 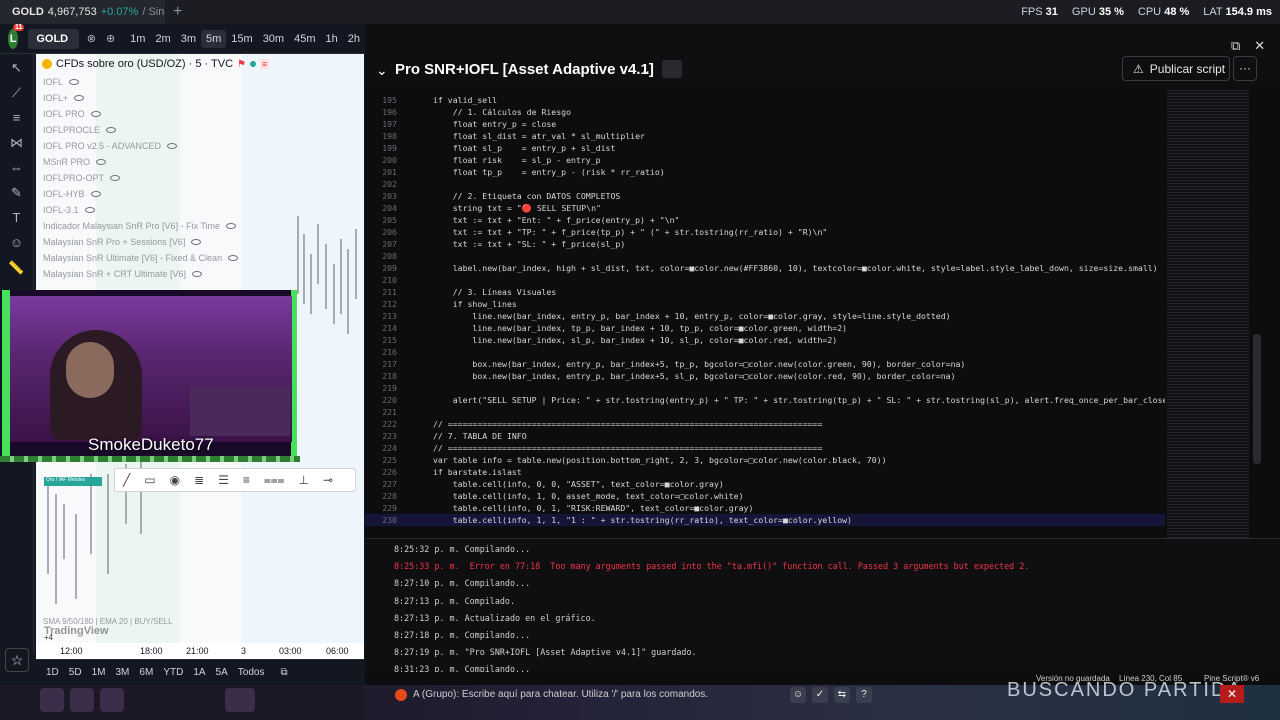 I want to click on indicator-item: IOFL+, so click(x=140, y=98).